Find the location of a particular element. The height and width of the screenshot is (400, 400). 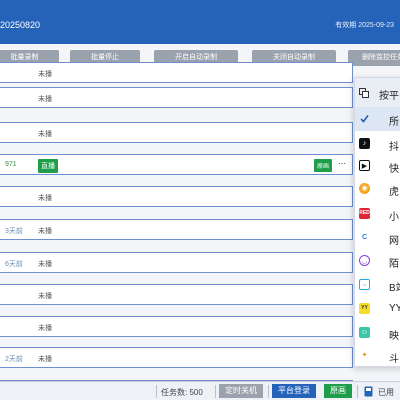

platform-item-netease: C 网 is located at coordinates (377, 238).